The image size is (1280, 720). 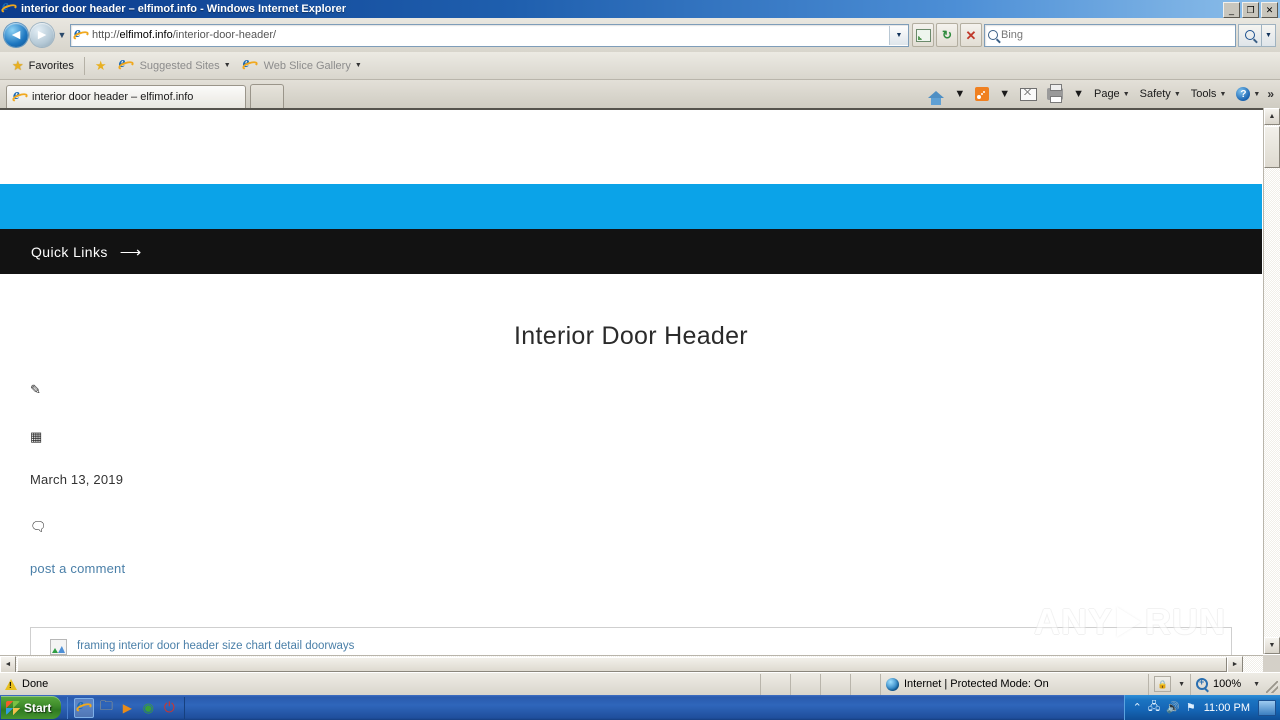 What do you see at coordinates (1202, 683) in the screenshot?
I see `zoom-icon` at bounding box center [1202, 683].